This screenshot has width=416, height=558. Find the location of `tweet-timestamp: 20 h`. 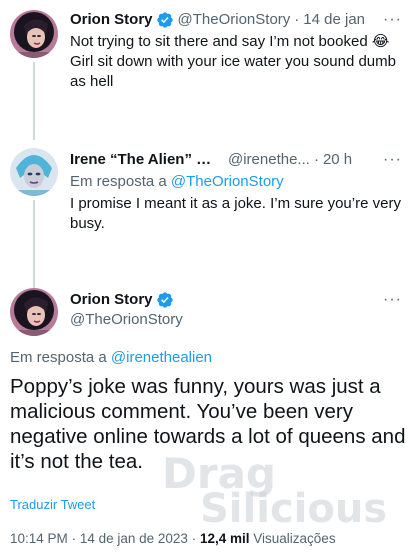

tweet-timestamp: 20 h is located at coordinates (337, 160).